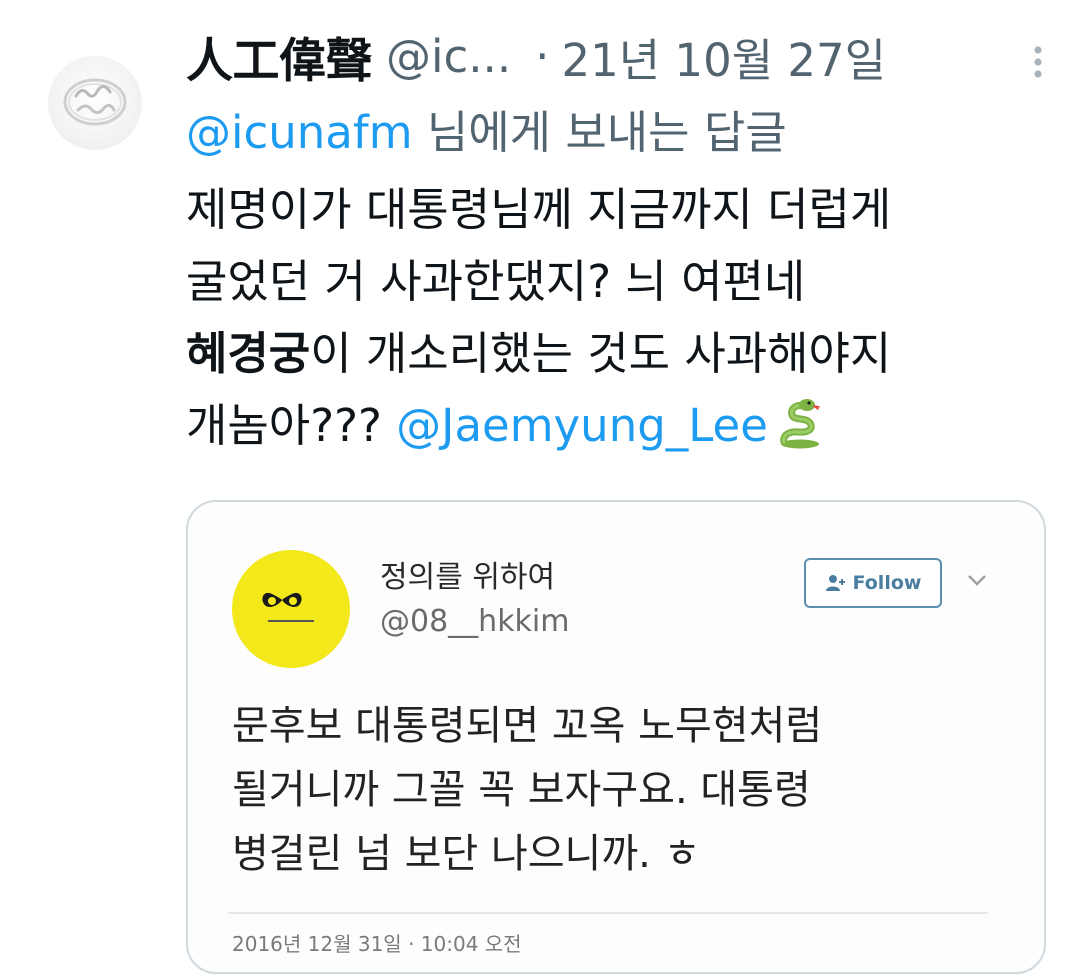 This screenshot has width=1080, height=974. I want to click on tweet-text-line-3: 혜경궁이 개소리했는 것도 사과해야지, so click(621, 354).